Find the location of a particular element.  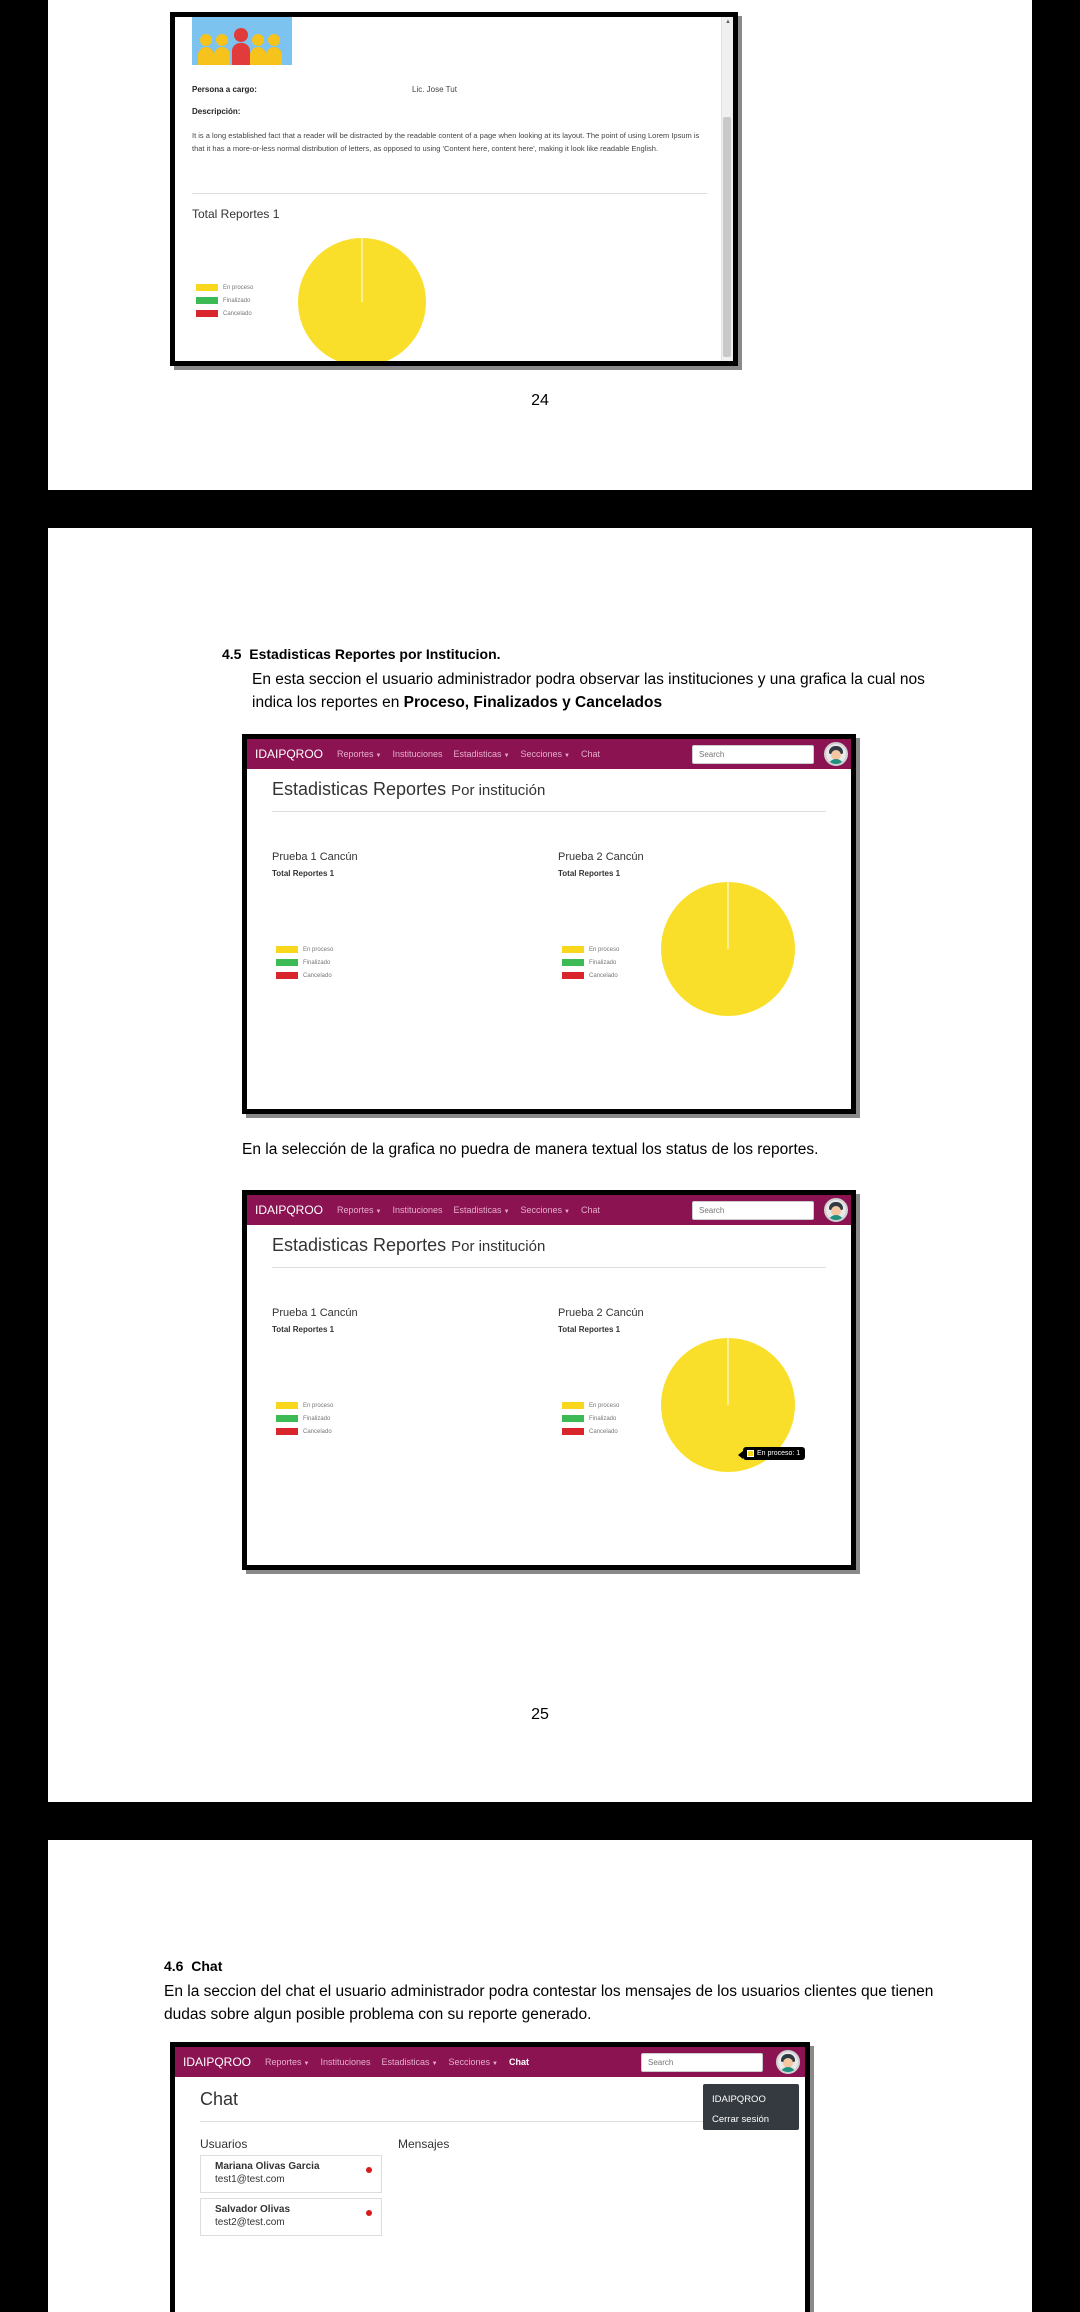

scroll-up-icon: ▲ is located at coordinates (728, 22).